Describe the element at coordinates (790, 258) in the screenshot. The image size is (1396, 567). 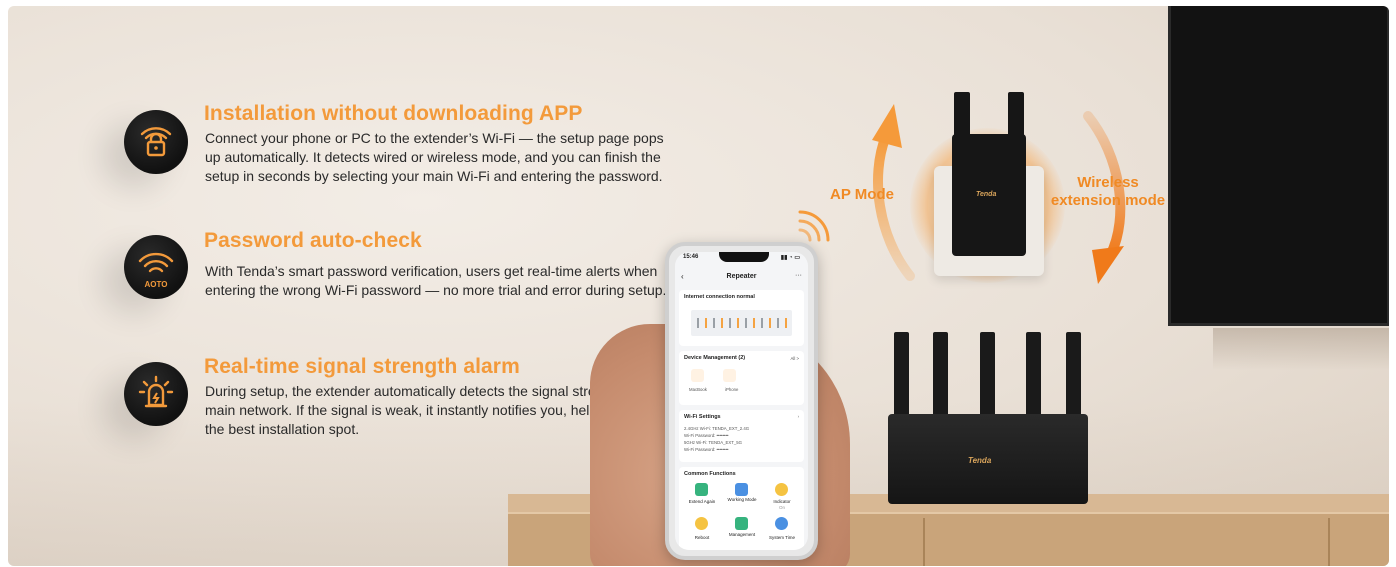
I see `status-icons: ▮▮ ◔ ▭` at that location.